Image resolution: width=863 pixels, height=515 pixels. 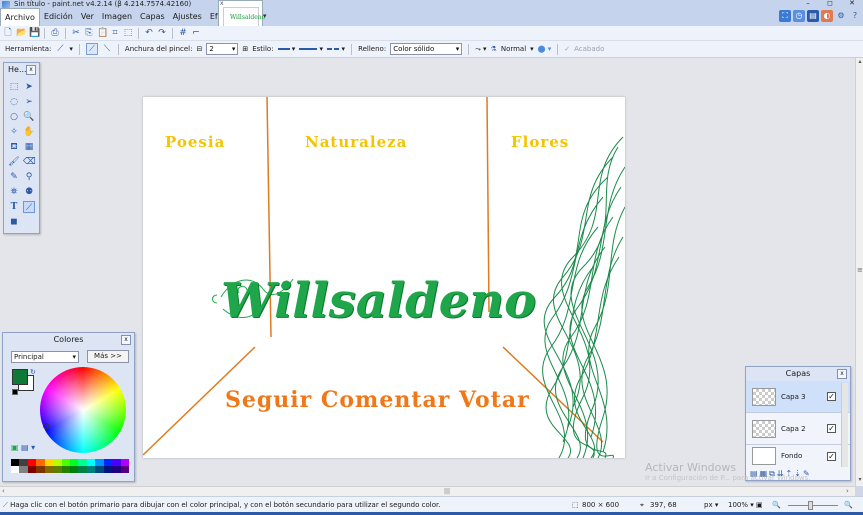 What do you see at coordinates (87, 17) in the screenshot?
I see `menu-ver: Ver` at bounding box center [87, 17].